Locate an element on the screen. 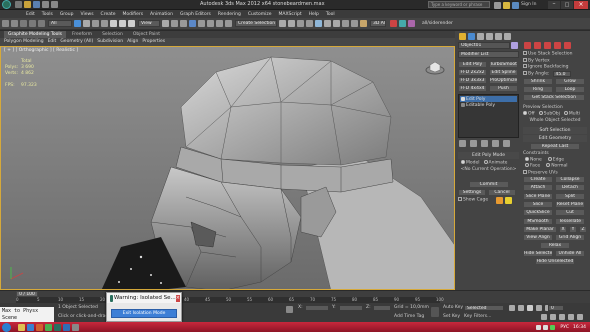  ribbon-subtab: Align is located at coordinates (132, 42).